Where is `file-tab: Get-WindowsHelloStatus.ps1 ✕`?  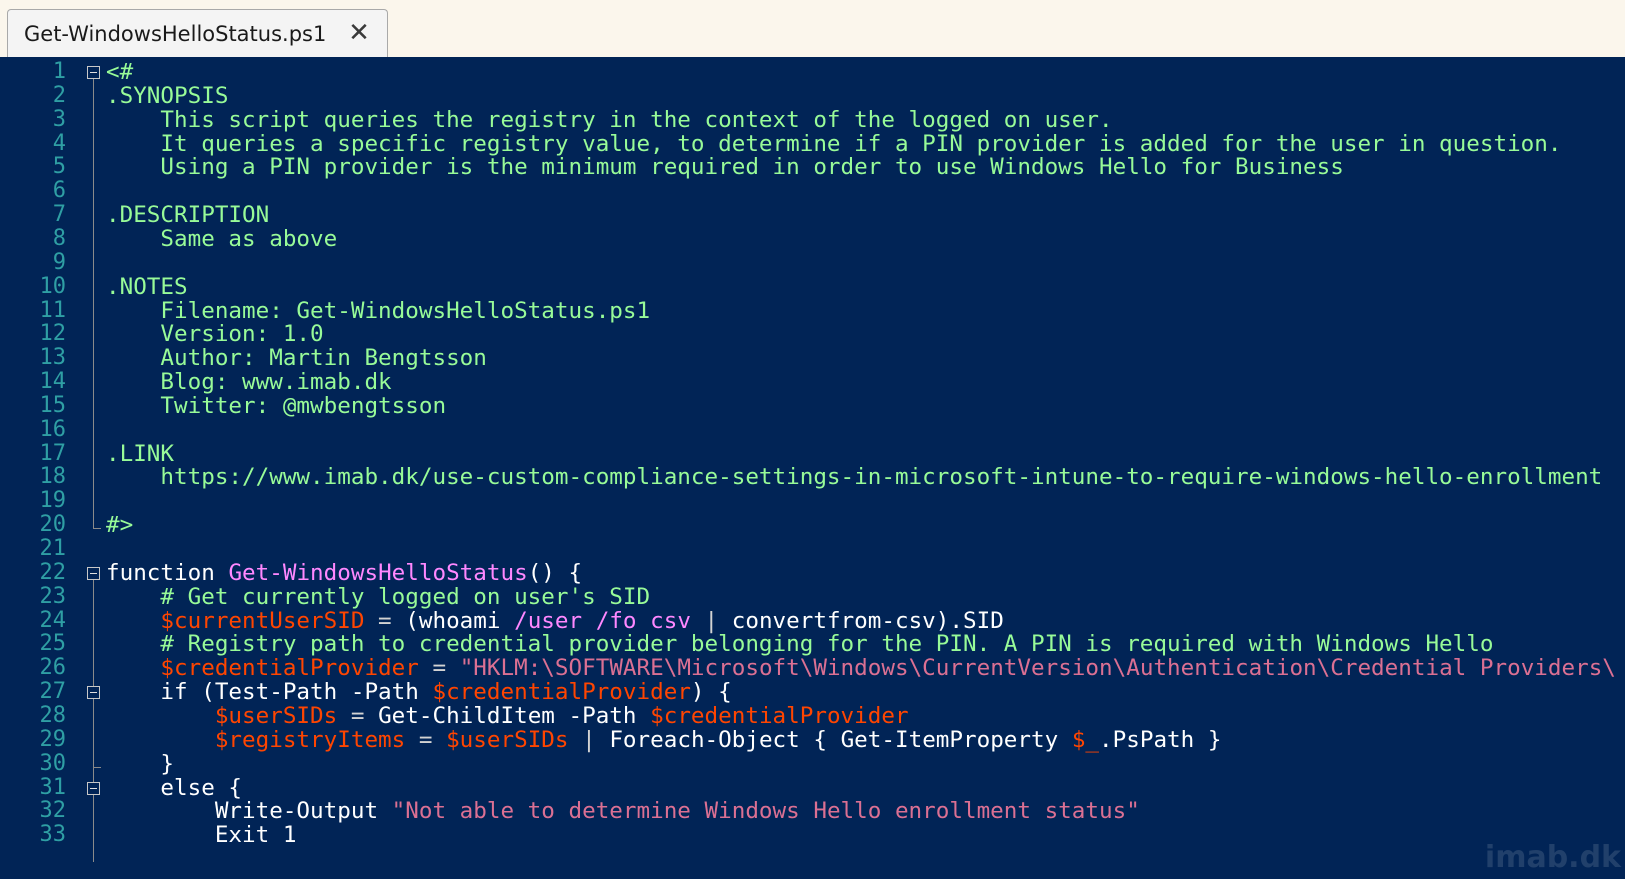
file-tab: Get-WindowsHelloStatus.ps1 ✕ is located at coordinates (197, 33).